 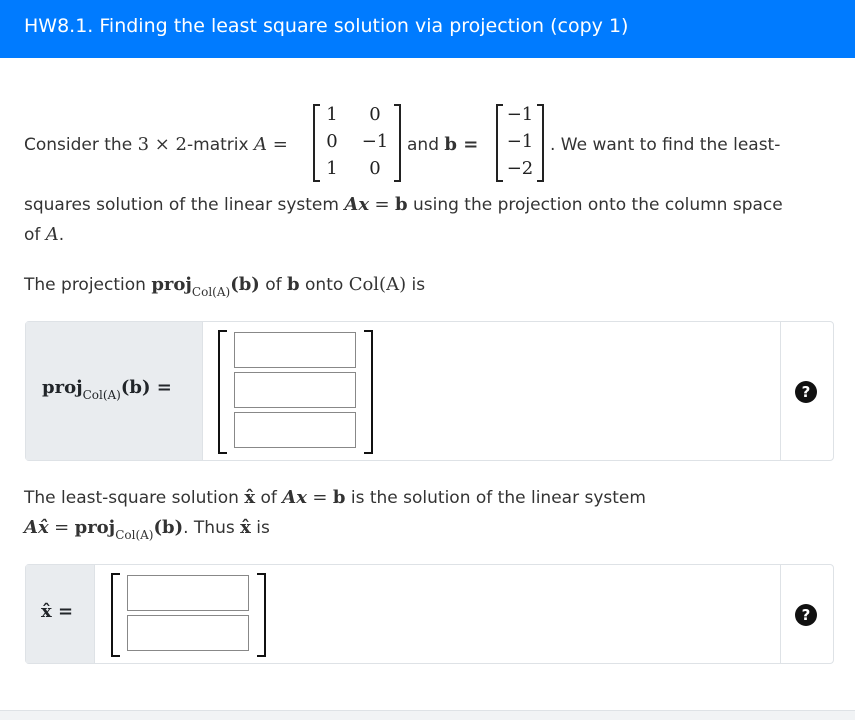 What do you see at coordinates (423, 145) in the screenshot?
I see `text-and: and` at bounding box center [423, 145].